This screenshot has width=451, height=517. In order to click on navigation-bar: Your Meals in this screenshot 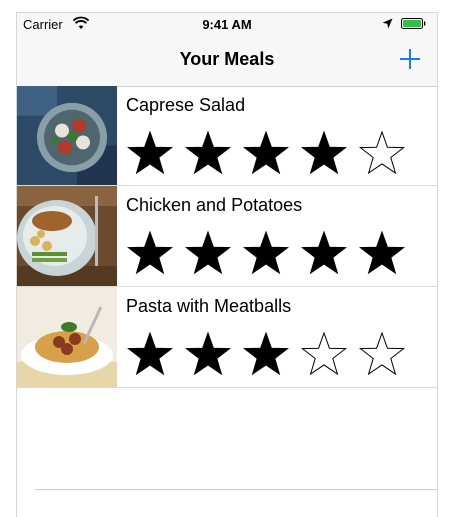, I will do `click(227, 61)`.